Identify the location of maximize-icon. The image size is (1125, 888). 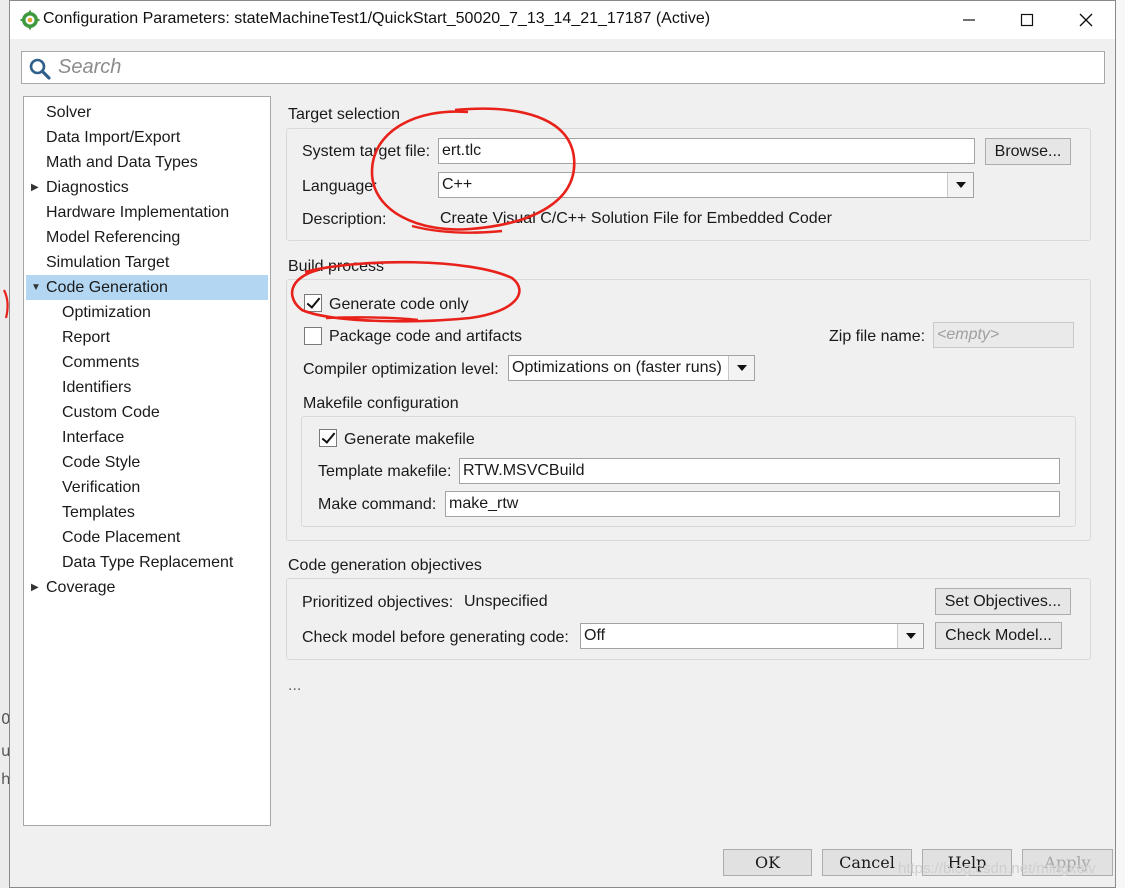
(1027, 20).